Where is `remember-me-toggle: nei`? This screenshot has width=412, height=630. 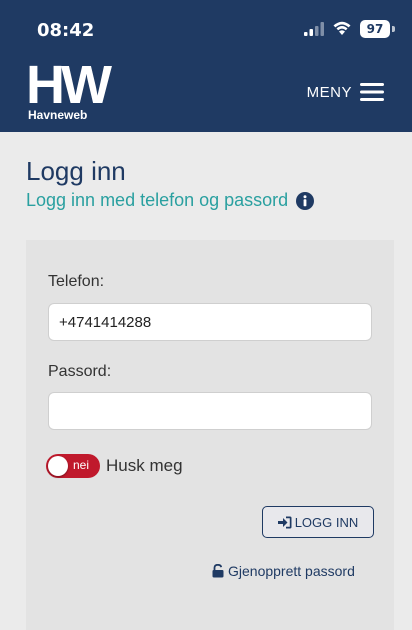 remember-me-toggle: nei is located at coordinates (73, 466).